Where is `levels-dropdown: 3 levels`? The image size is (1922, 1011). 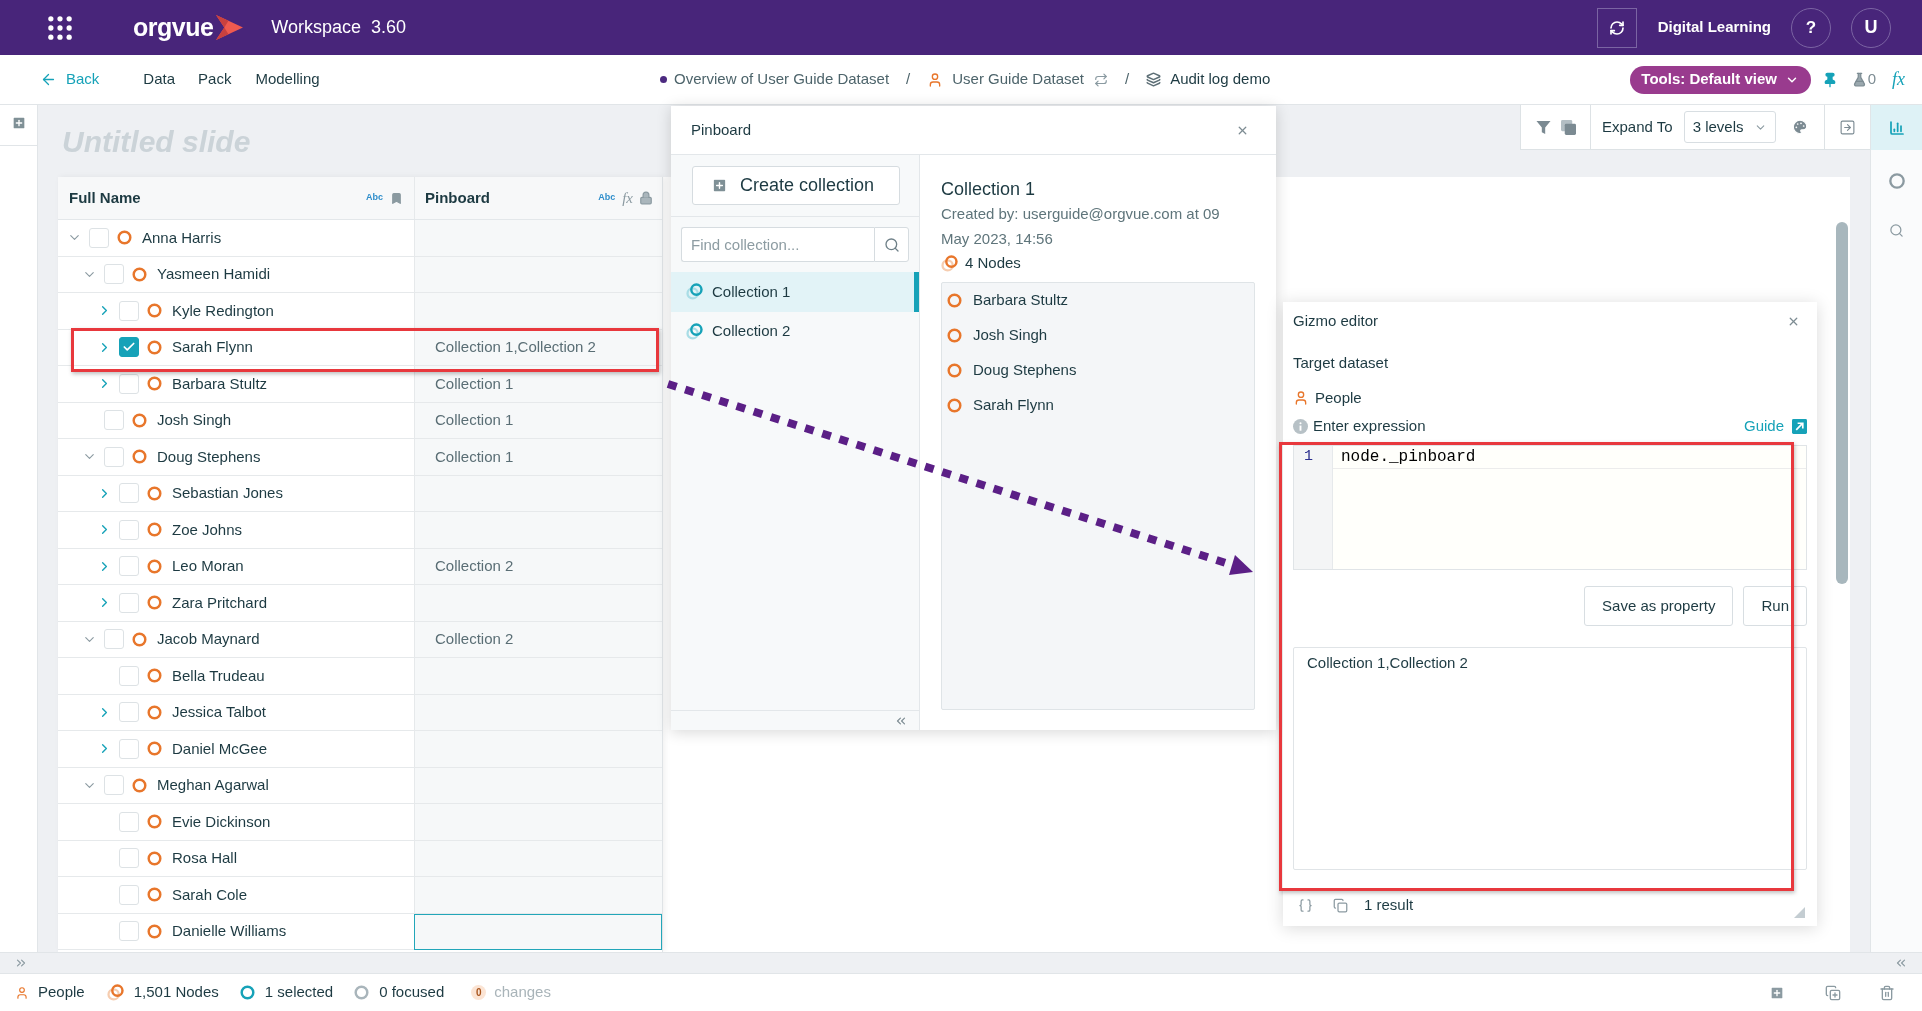
levels-dropdown: 3 levels is located at coordinates (1729, 127).